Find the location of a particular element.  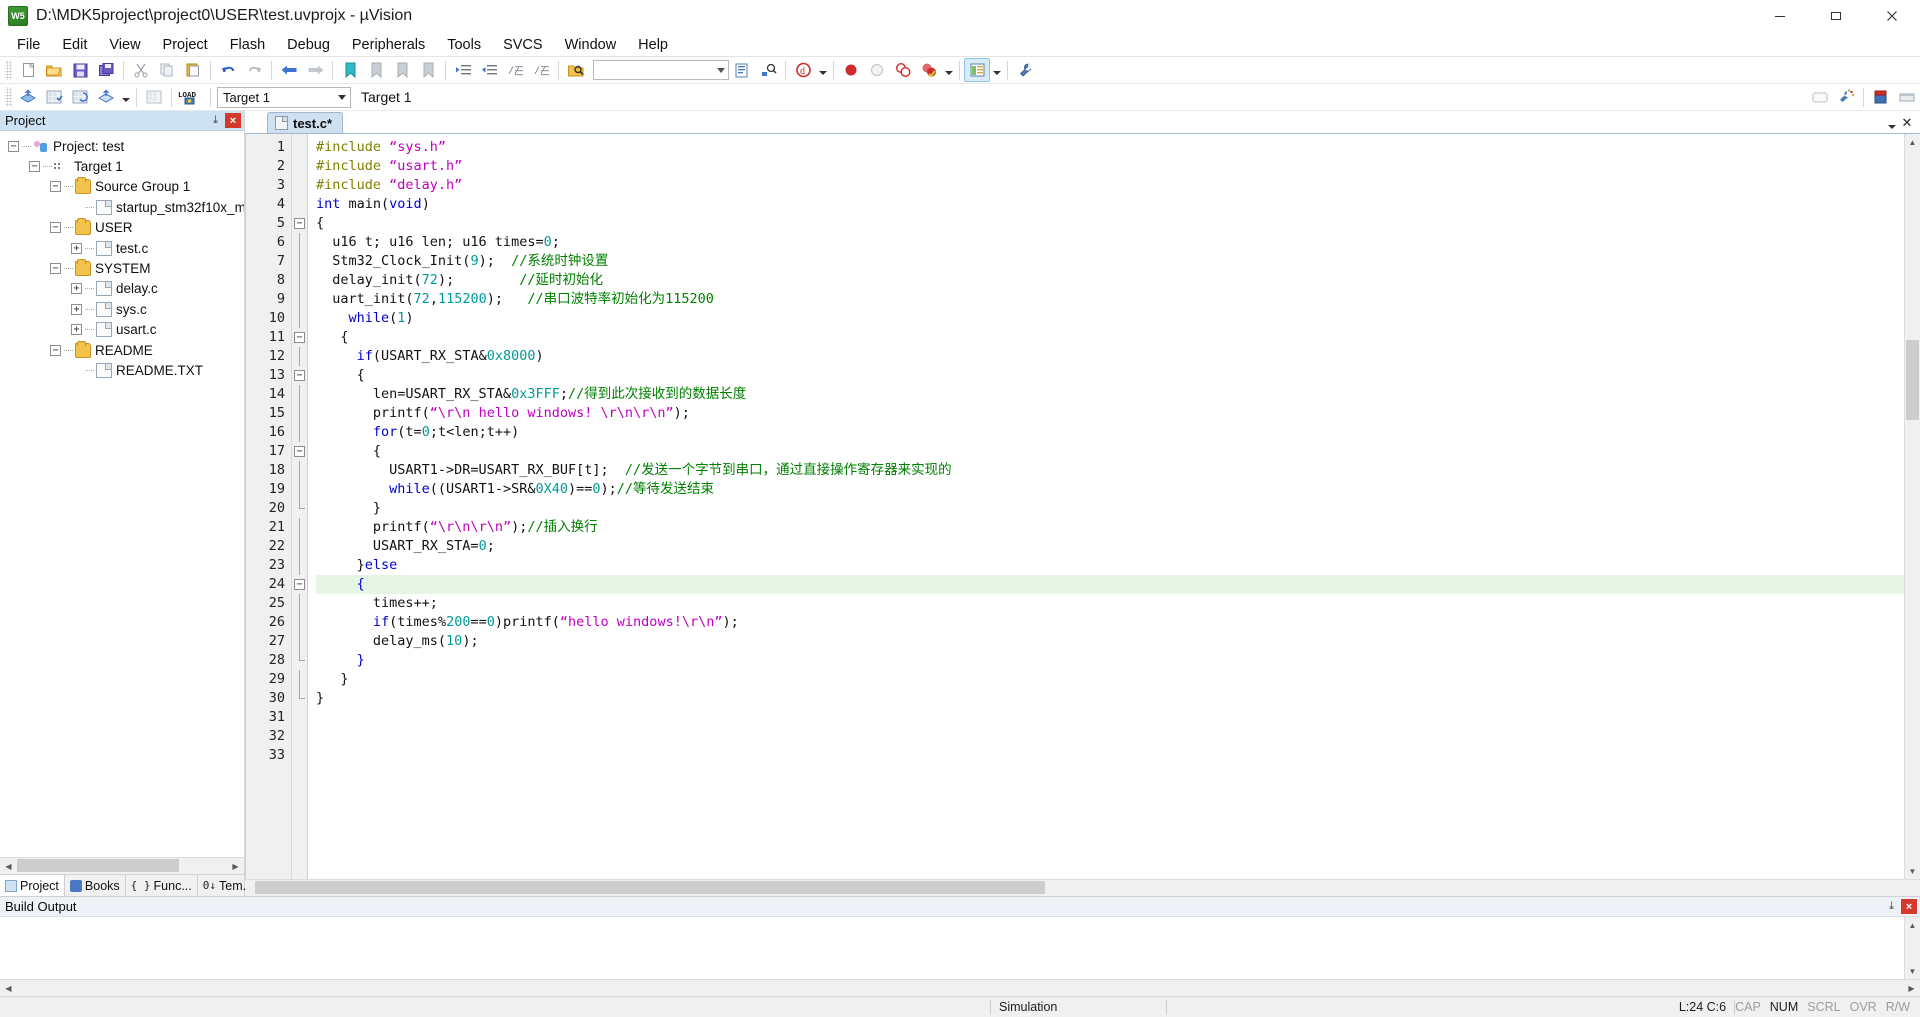

translate-icon is located at coordinates (28, 97).